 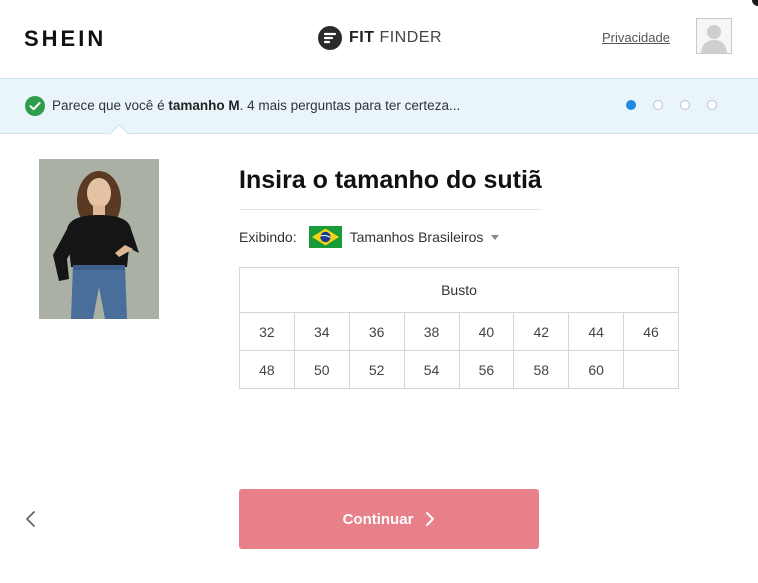 I want to click on size-option: 44, so click(x=596, y=331).